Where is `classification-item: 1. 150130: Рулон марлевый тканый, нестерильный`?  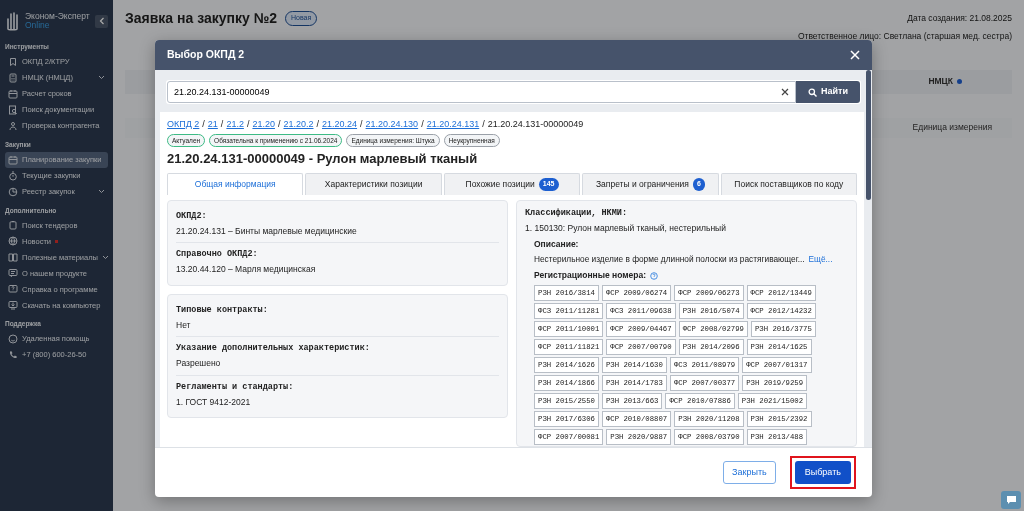 classification-item: 1. 150130: Рулон марлевый тканый, нестерильный is located at coordinates (626, 228).